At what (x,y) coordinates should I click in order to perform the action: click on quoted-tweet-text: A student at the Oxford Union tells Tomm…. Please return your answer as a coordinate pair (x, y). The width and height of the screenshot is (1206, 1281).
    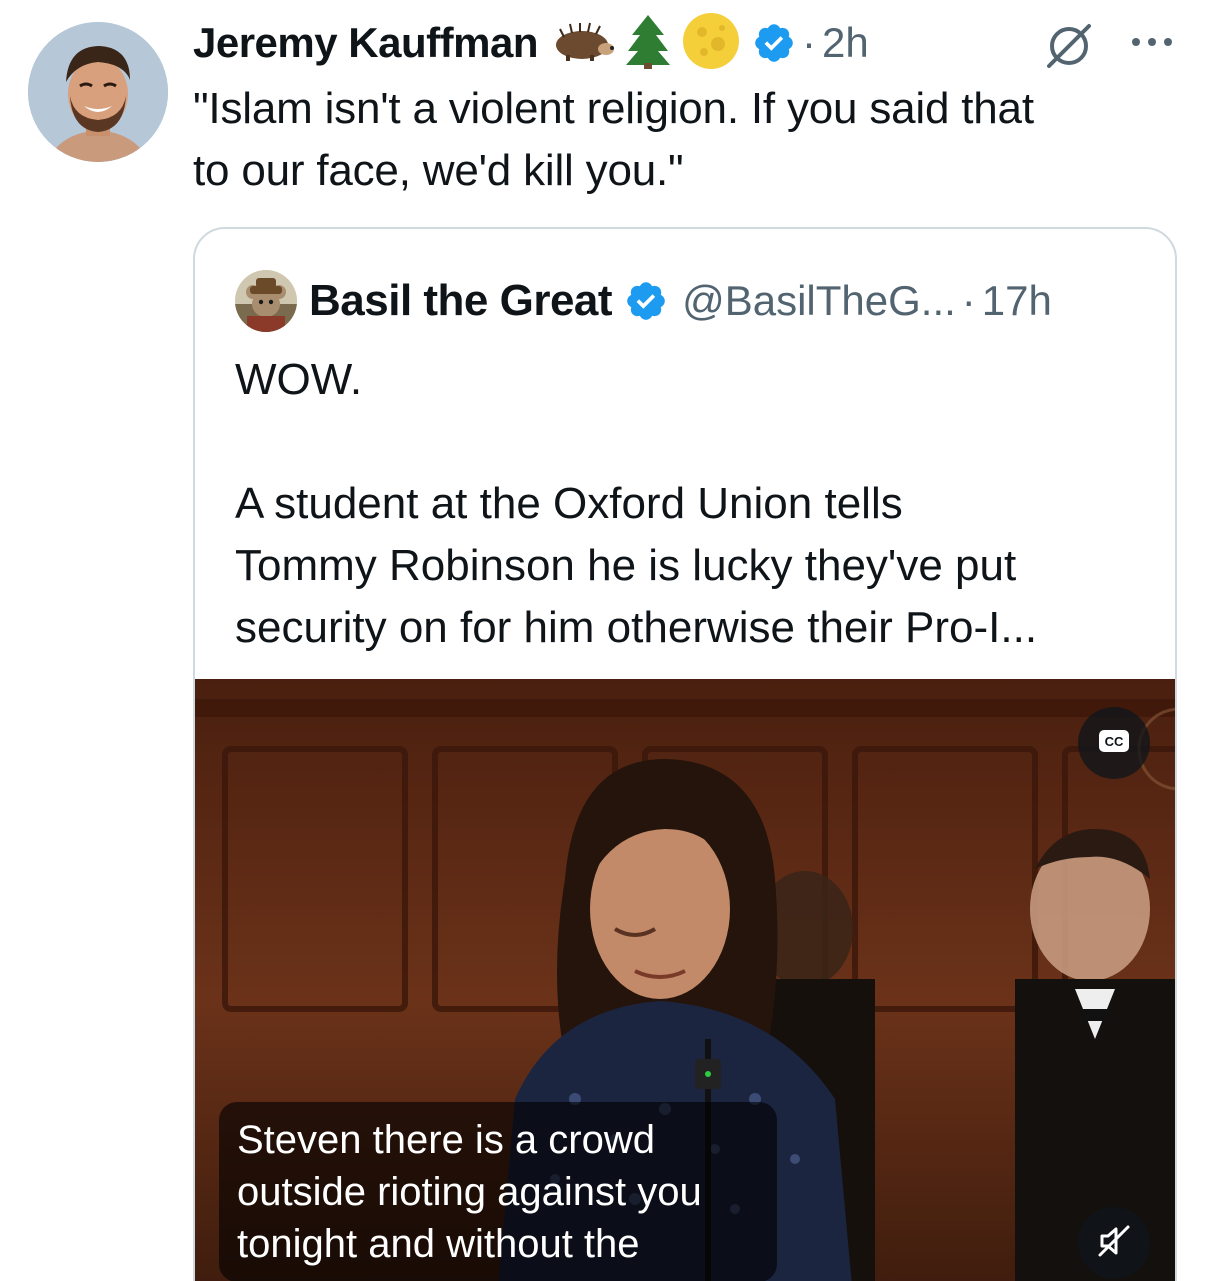
    Looking at the image, I should click on (636, 565).